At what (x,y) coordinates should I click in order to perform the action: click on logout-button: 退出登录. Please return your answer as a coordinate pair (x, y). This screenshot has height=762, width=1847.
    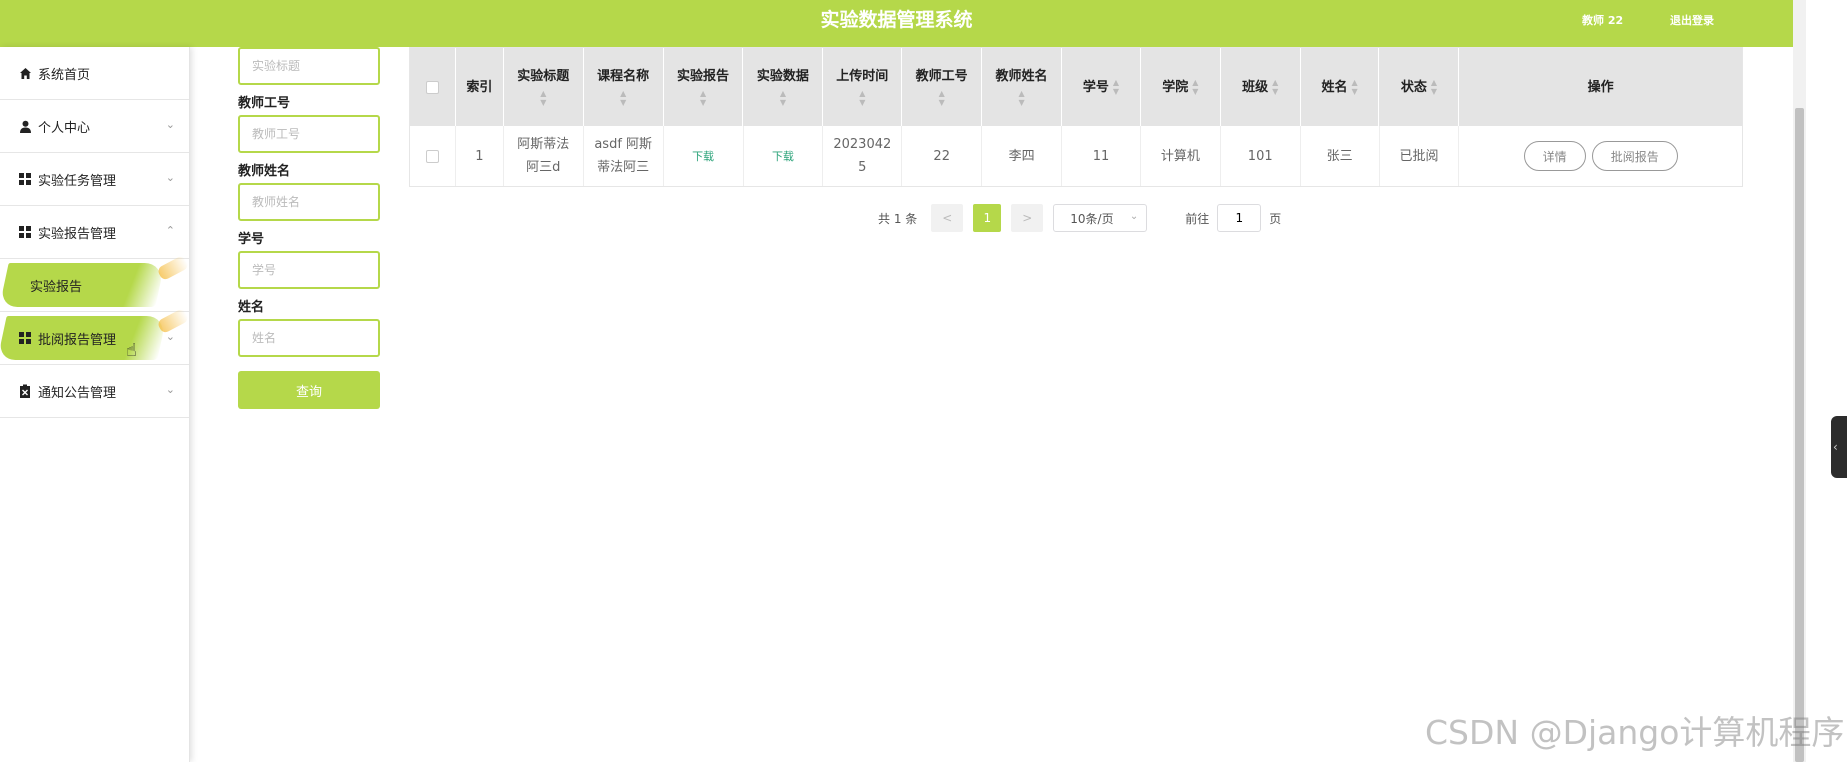
    Looking at the image, I should click on (1692, 20).